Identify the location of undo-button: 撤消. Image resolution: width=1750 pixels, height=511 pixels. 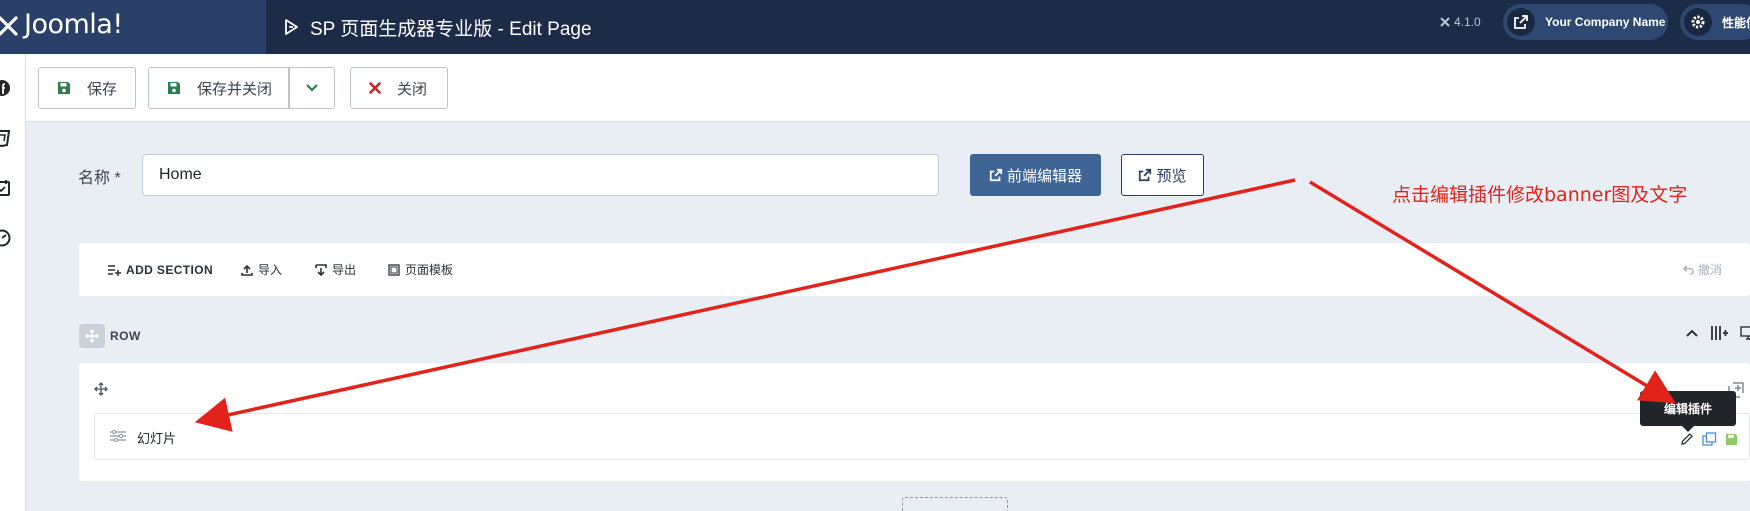
(1702, 269).